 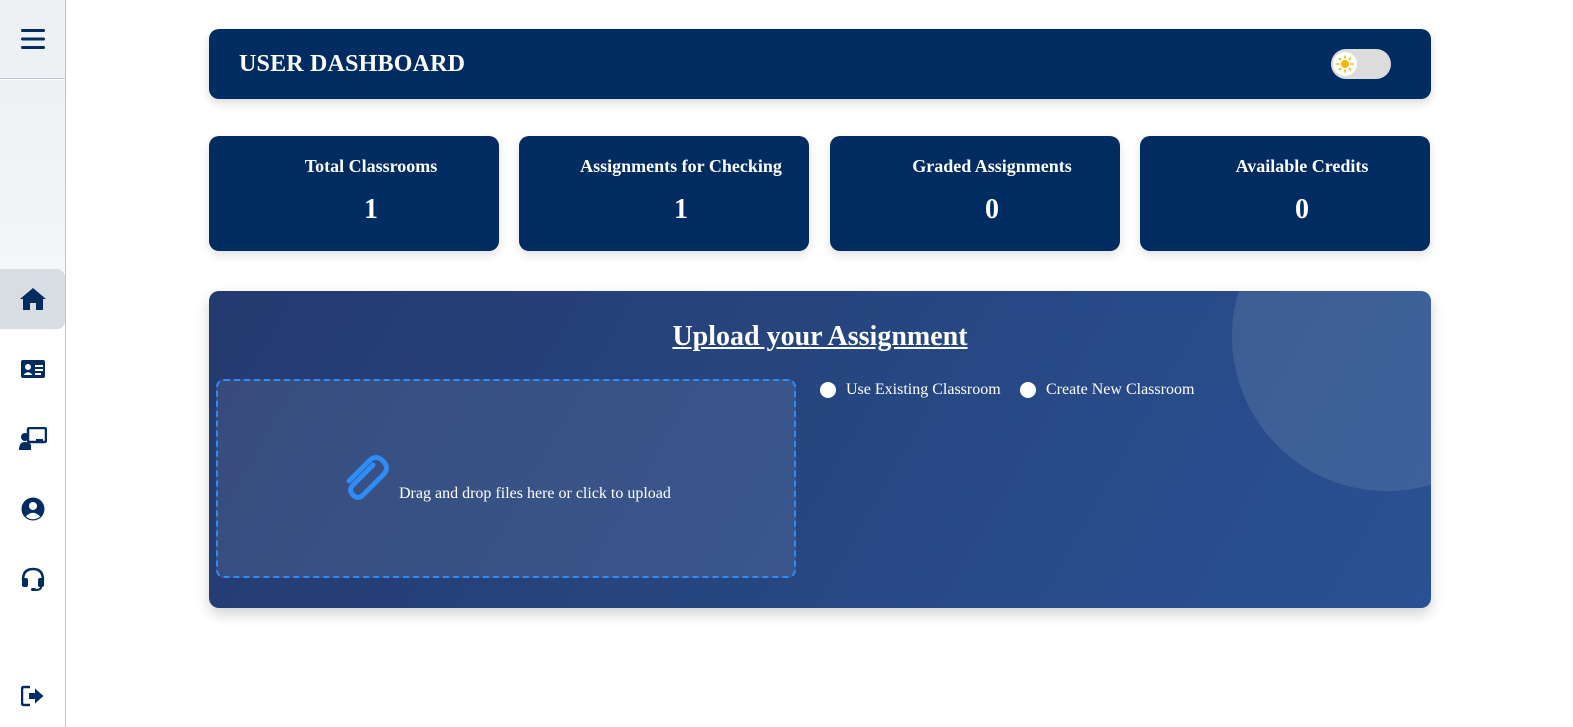 I want to click on radio-label: Use Existing Classroom, so click(x=923, y=389).